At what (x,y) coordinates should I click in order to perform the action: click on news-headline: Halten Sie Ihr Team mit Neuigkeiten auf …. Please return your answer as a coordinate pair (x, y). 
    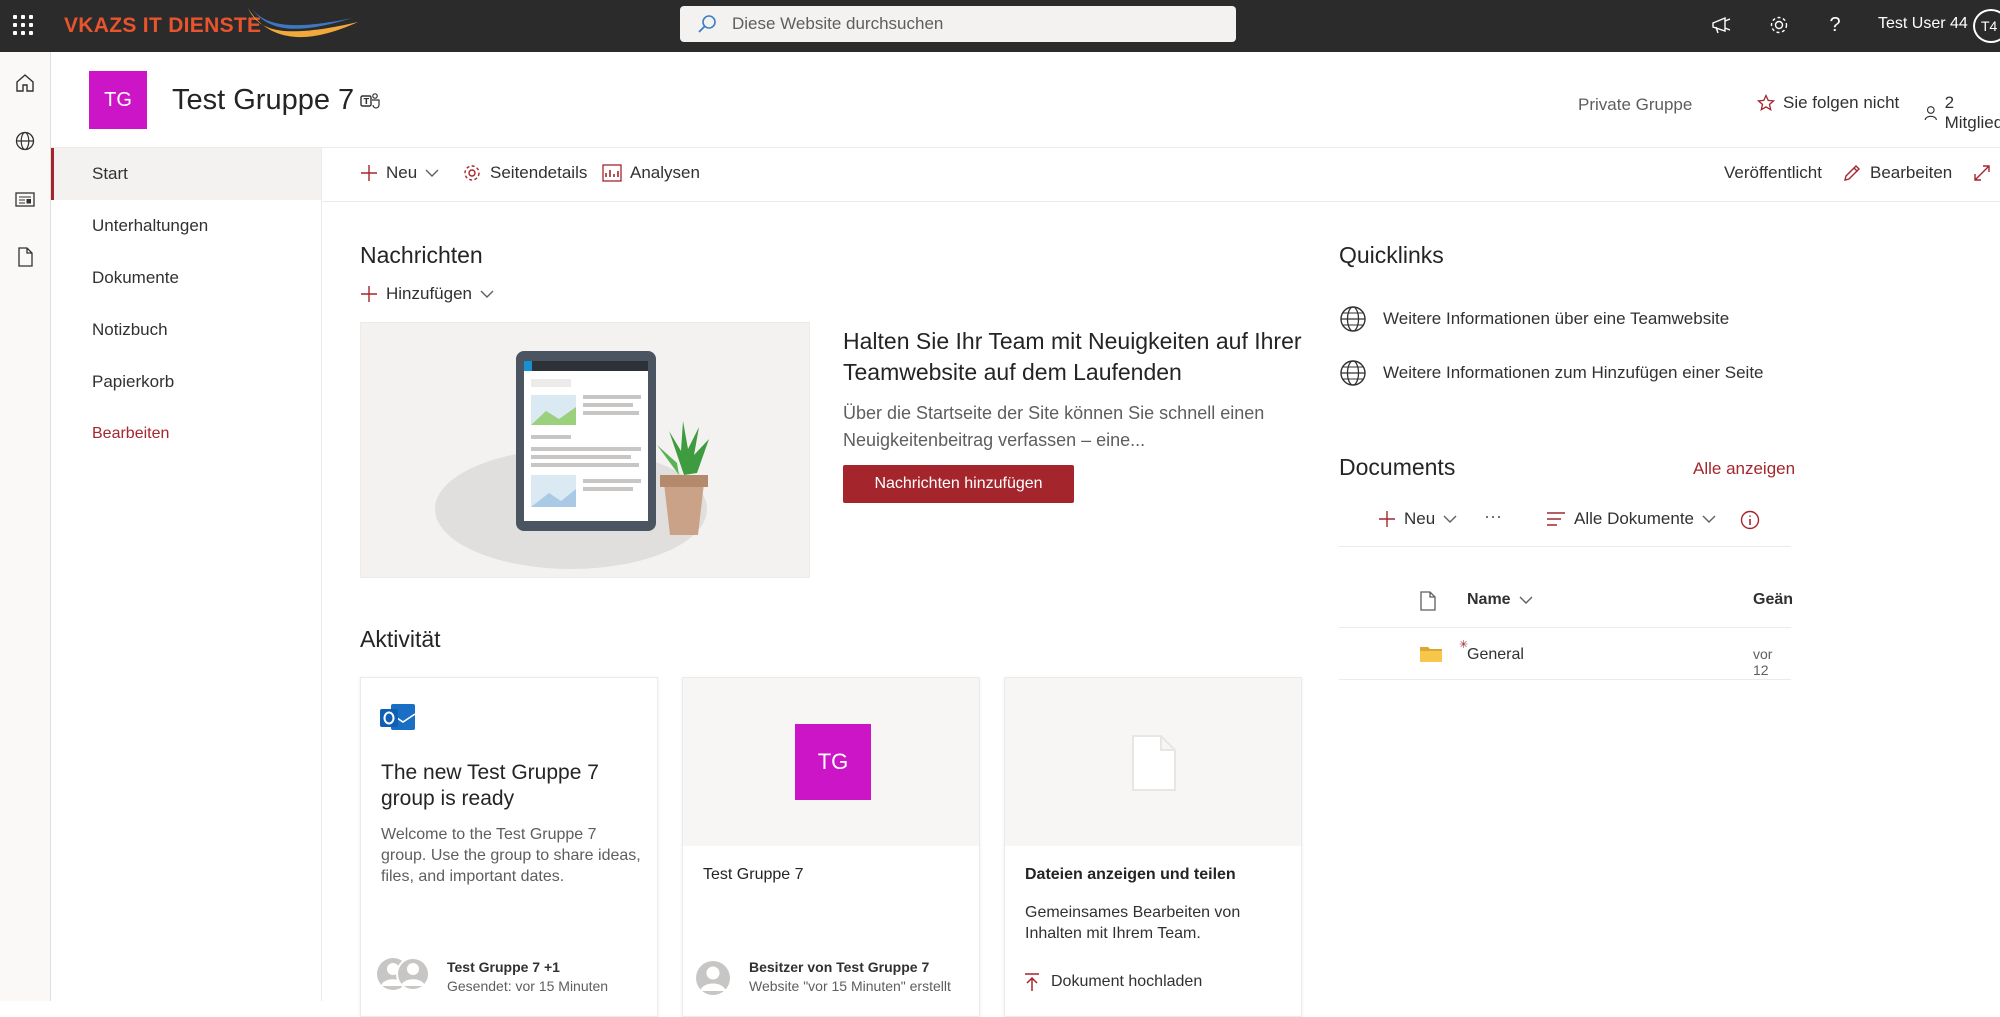
    Looking at the image, I should click on (1072, 356).